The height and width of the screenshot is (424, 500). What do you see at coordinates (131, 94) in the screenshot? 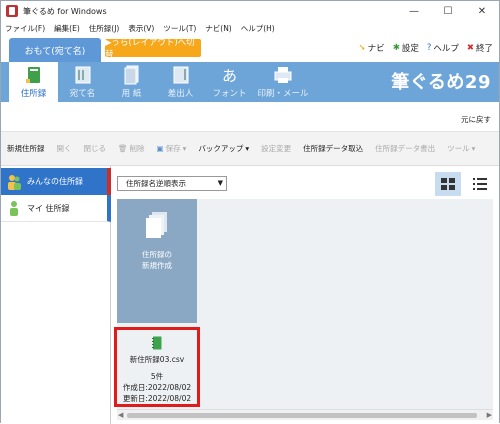
I see `ribbon-paper-label: 用 紙` at bounding box center [131, 94].